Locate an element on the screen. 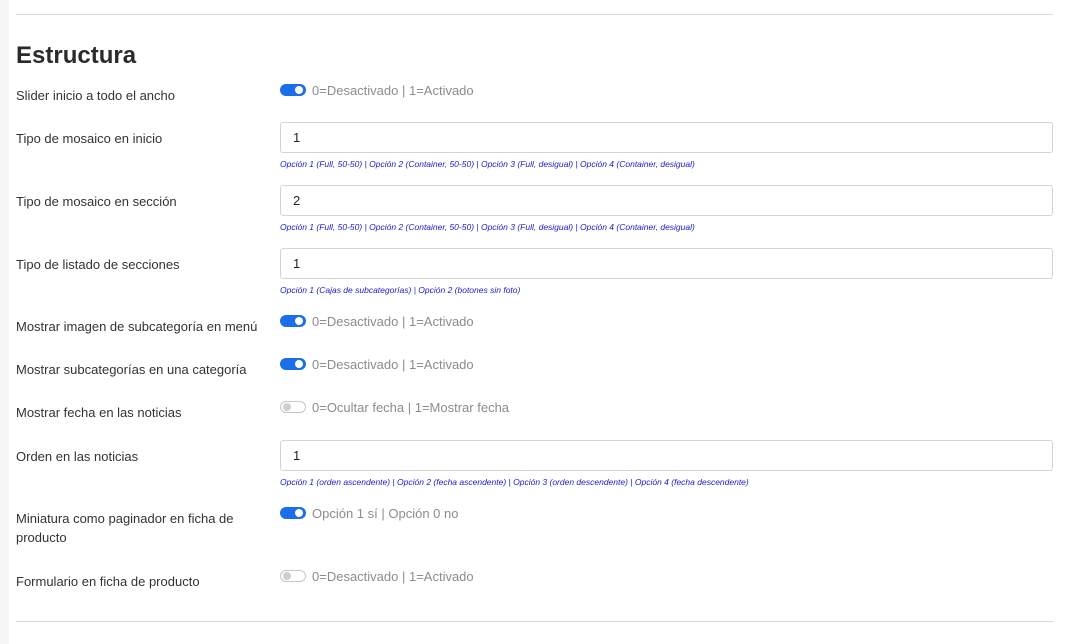 The height and width of the screenshot is (644, 1092). field-label: Tipo de listado de secciones is located at coordinates (98, 264).